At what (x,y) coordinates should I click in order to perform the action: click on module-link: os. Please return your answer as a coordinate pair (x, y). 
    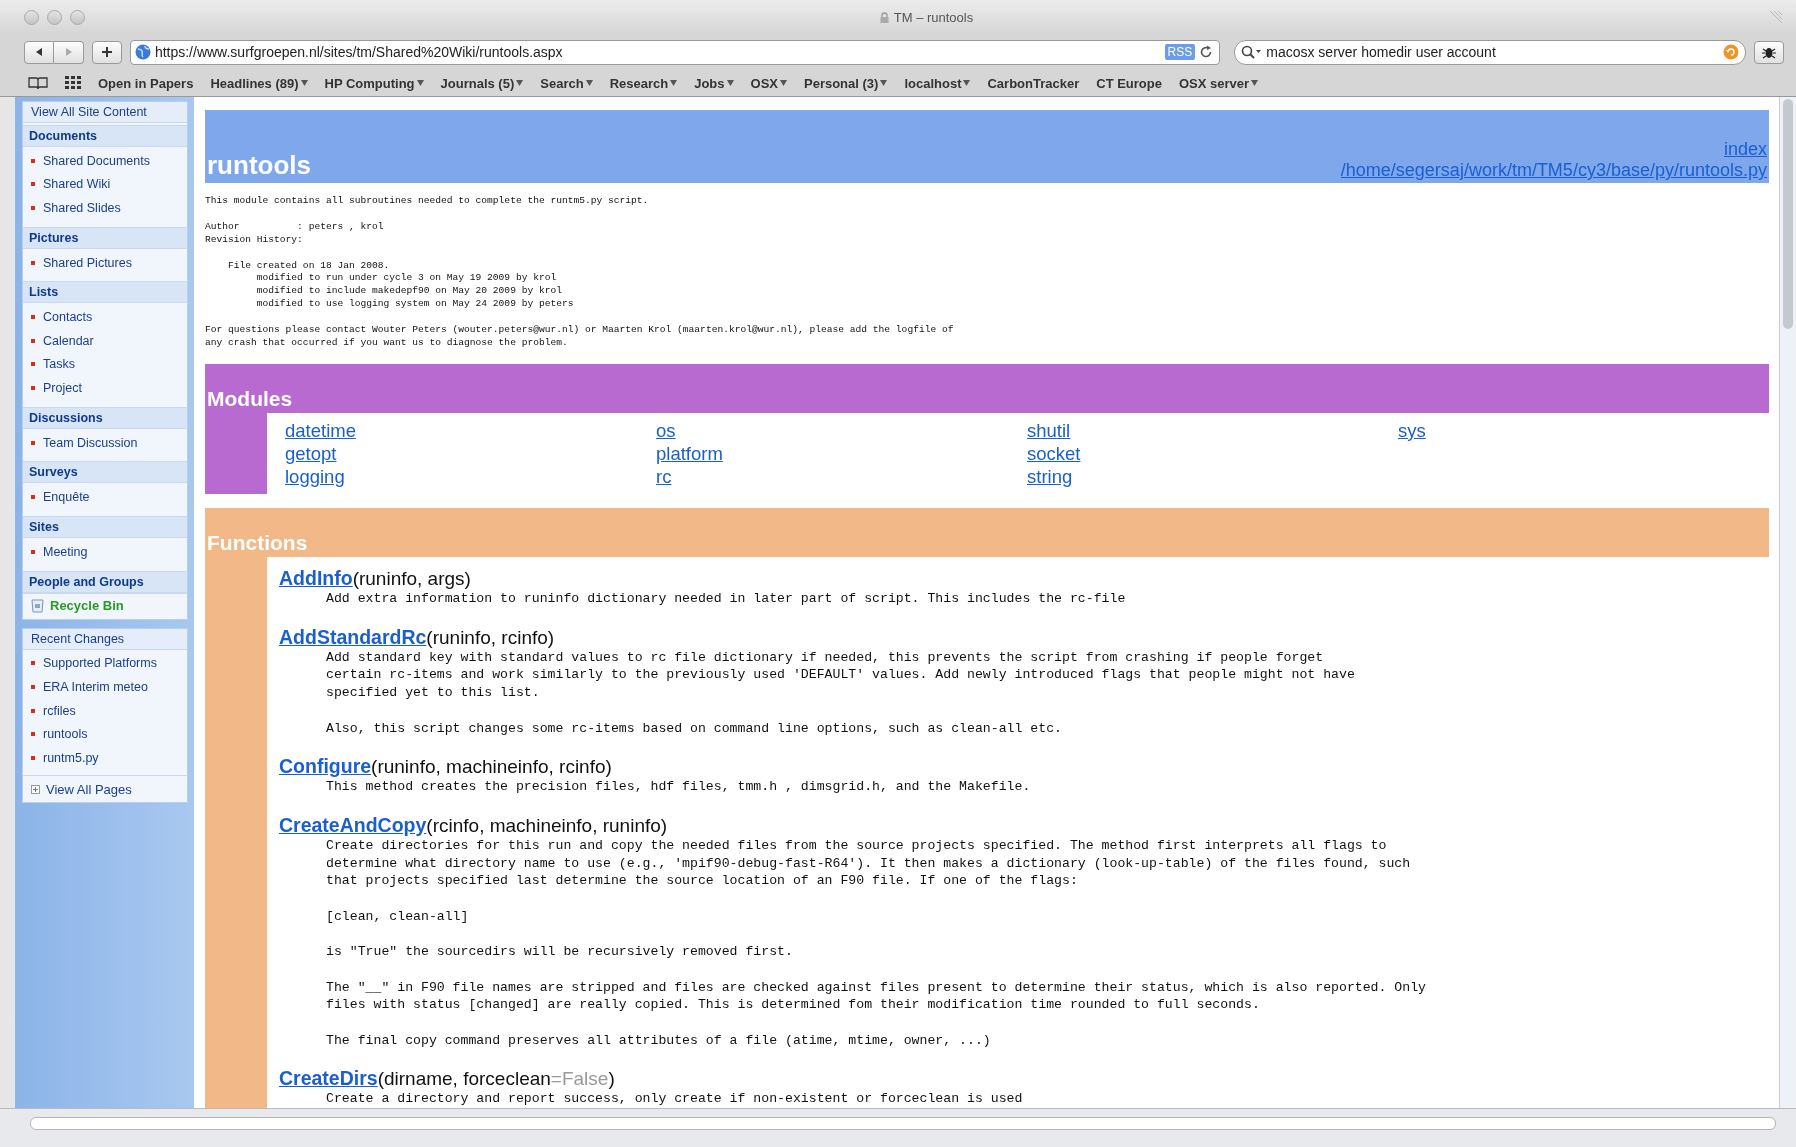
    Looking at the image, I should click on (666, 430).